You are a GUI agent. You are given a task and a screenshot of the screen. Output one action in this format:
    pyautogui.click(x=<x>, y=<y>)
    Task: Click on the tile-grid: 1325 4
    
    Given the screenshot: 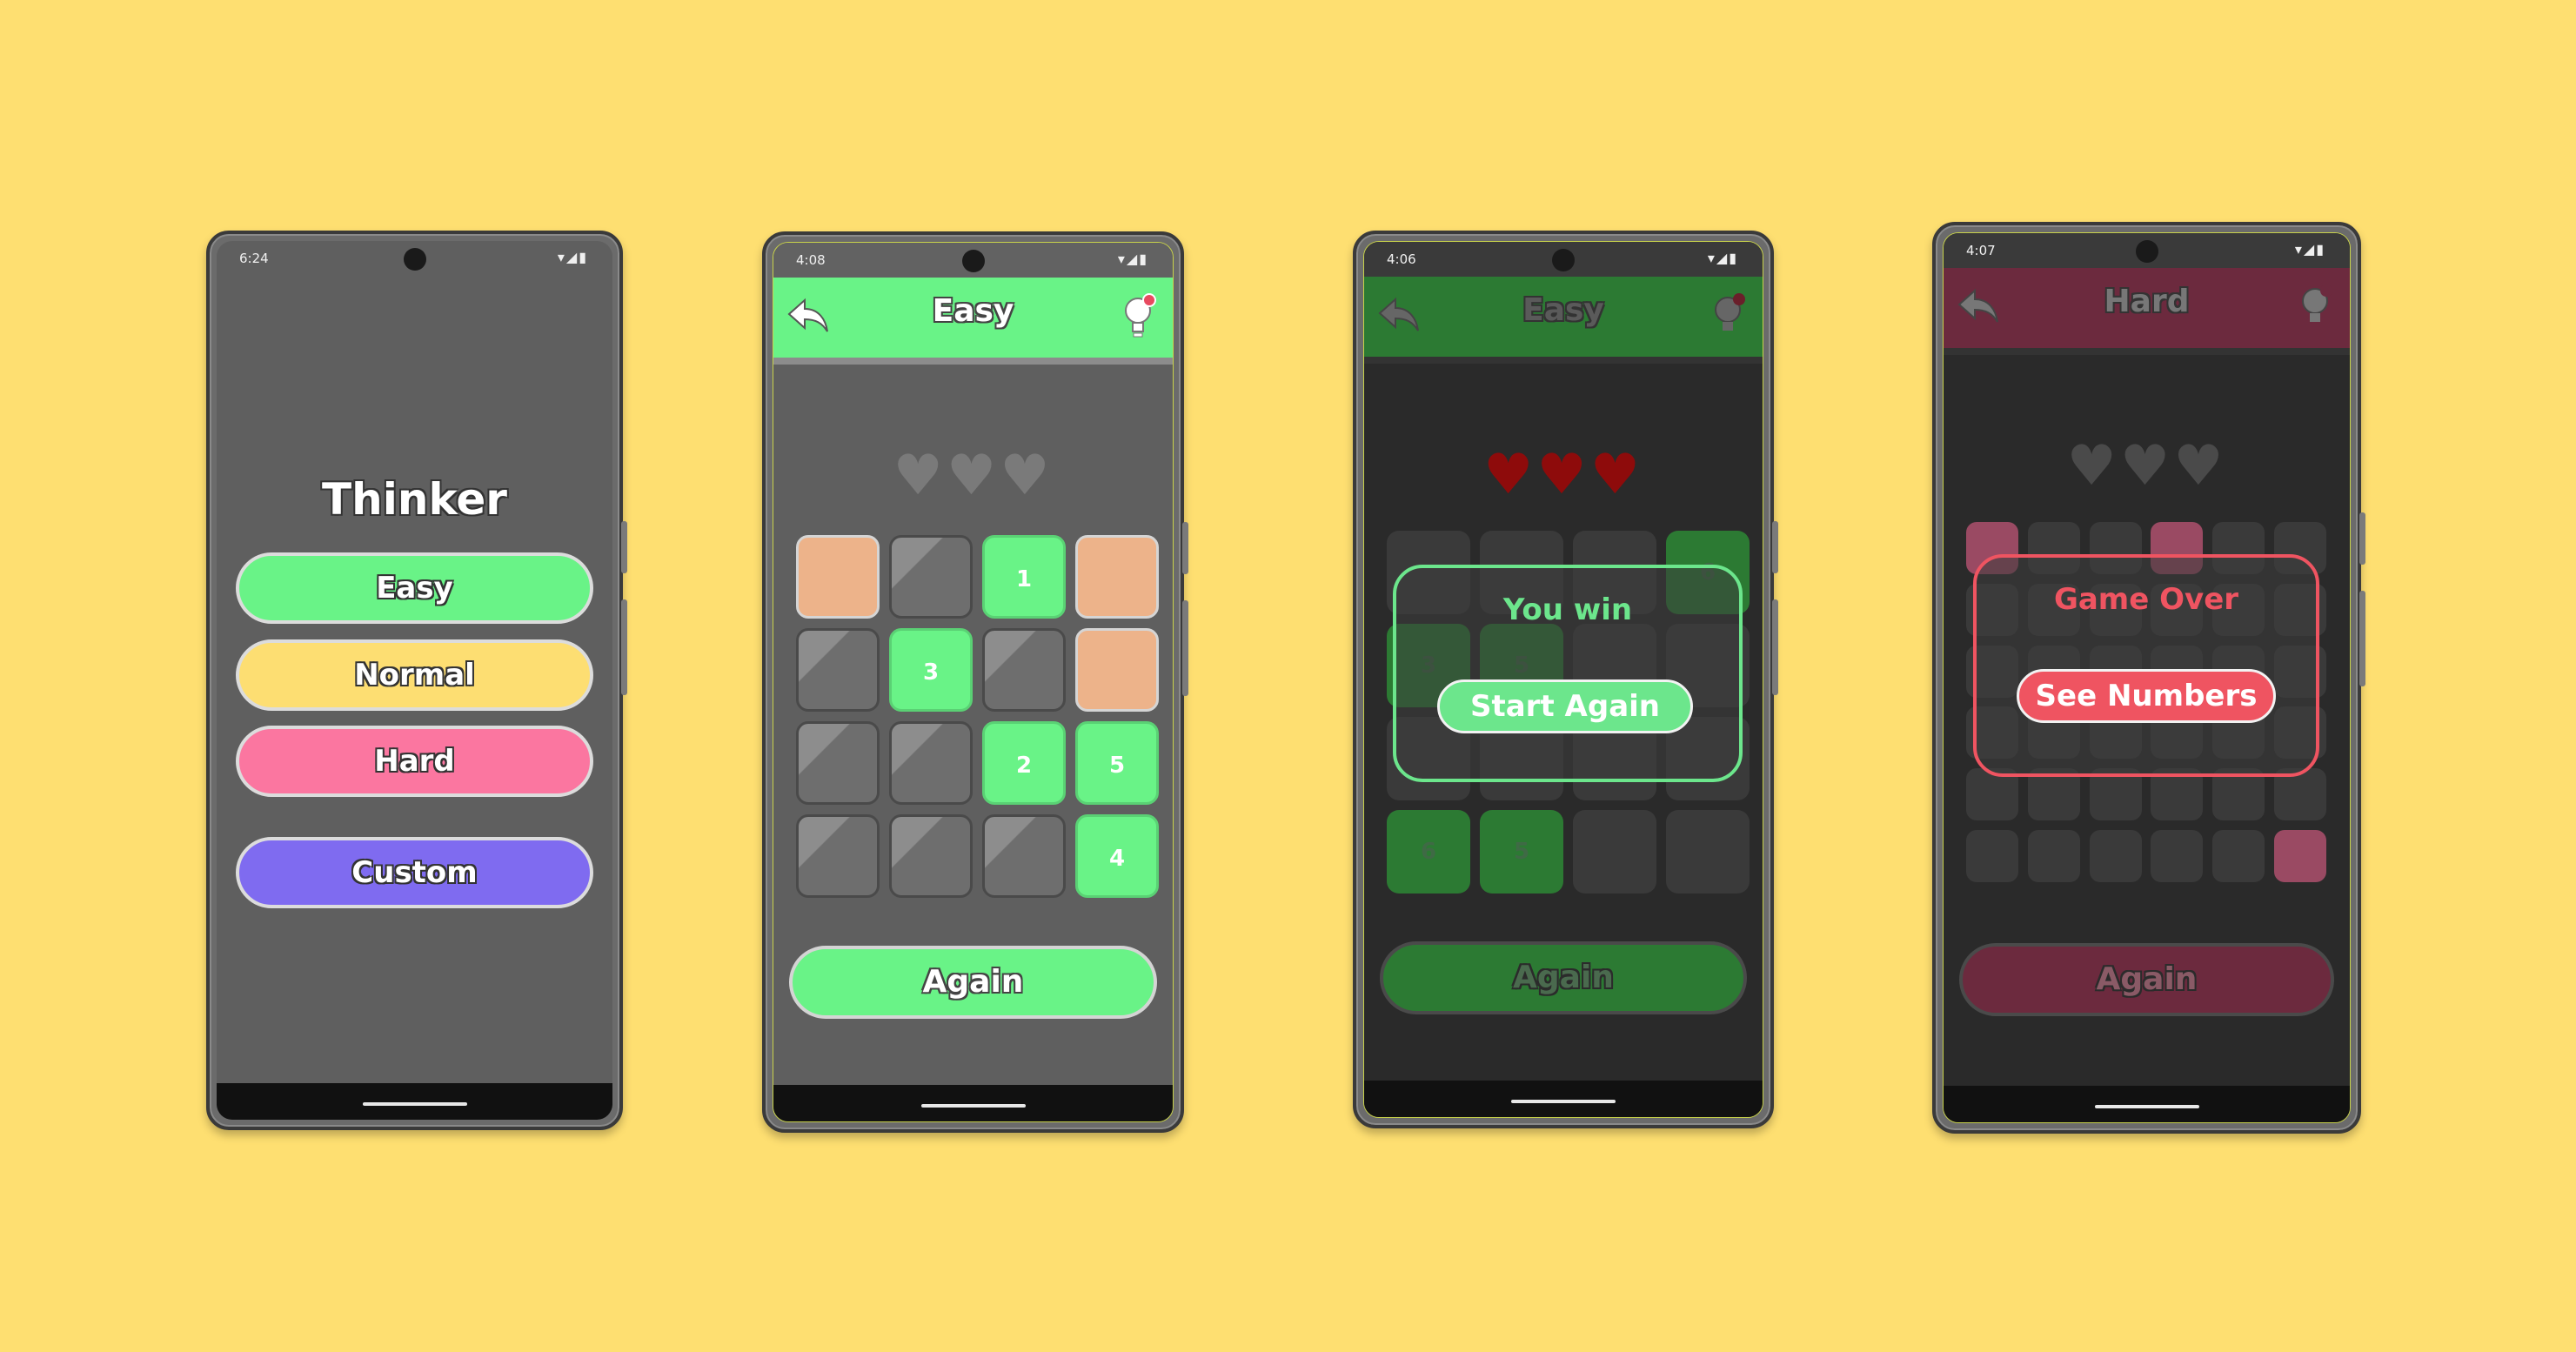 What is the action you would take?
    pyautogui.click(x=978, y=717)
    